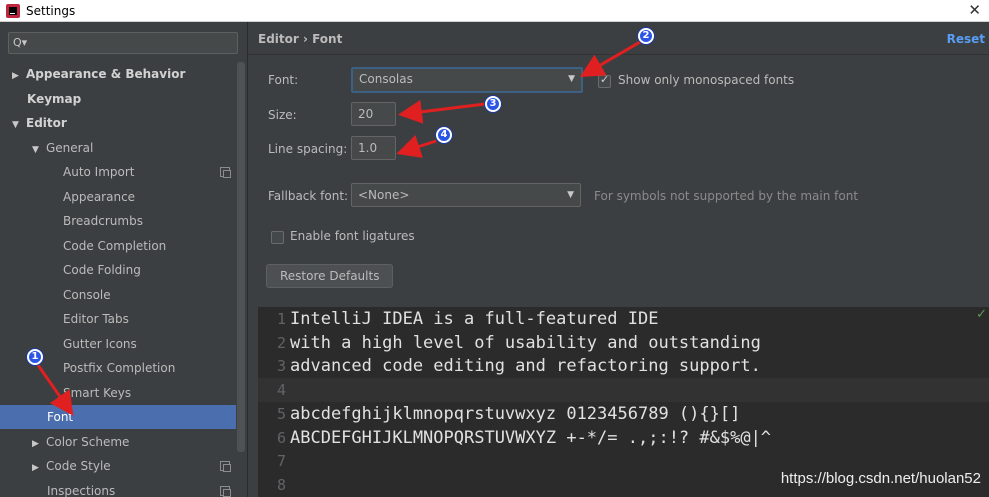 The height and width of the screenshot is (497, 989). What do you see at coordinates (97, 392) in the screenshot?
I see `sidebar-item-label: Smart Keys` at bounding box center [97, 392].